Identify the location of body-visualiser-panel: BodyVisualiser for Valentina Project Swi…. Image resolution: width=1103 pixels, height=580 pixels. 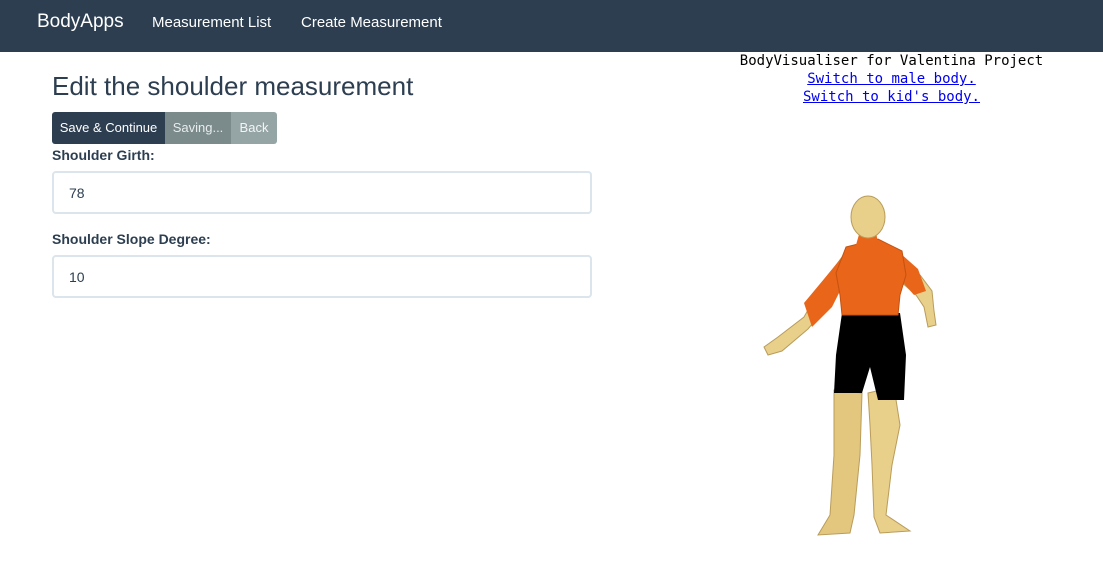
(891, 79).